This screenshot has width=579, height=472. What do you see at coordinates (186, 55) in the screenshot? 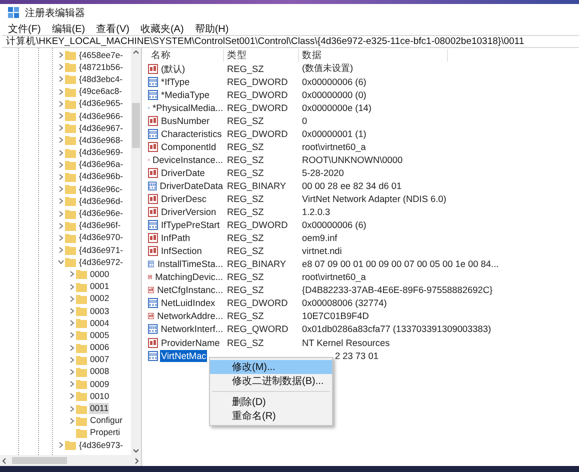
I see `column-header: 名称` at bounding box center [186, 55].